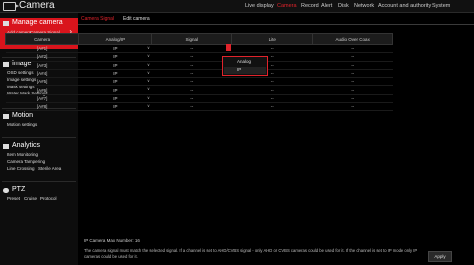  What do you see at coordinates (42, 49) in the screenshot?
I see `cell-camera: [A#1]` at bounding box center [42, 49].